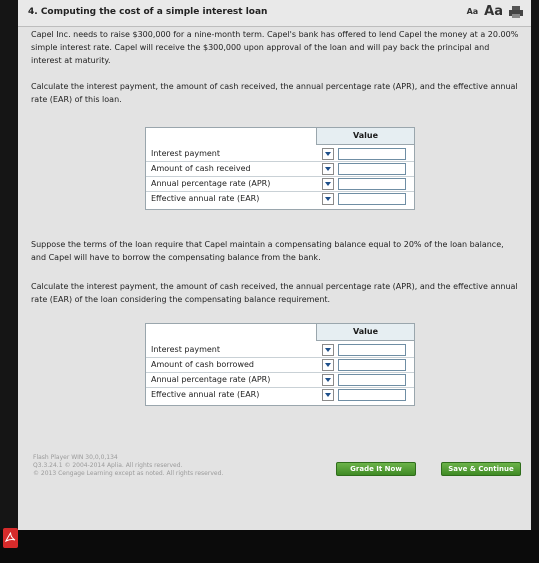  Describe the element at coordinates (535, 265) in the screenshot. I see `right-dark-edge` at that location.